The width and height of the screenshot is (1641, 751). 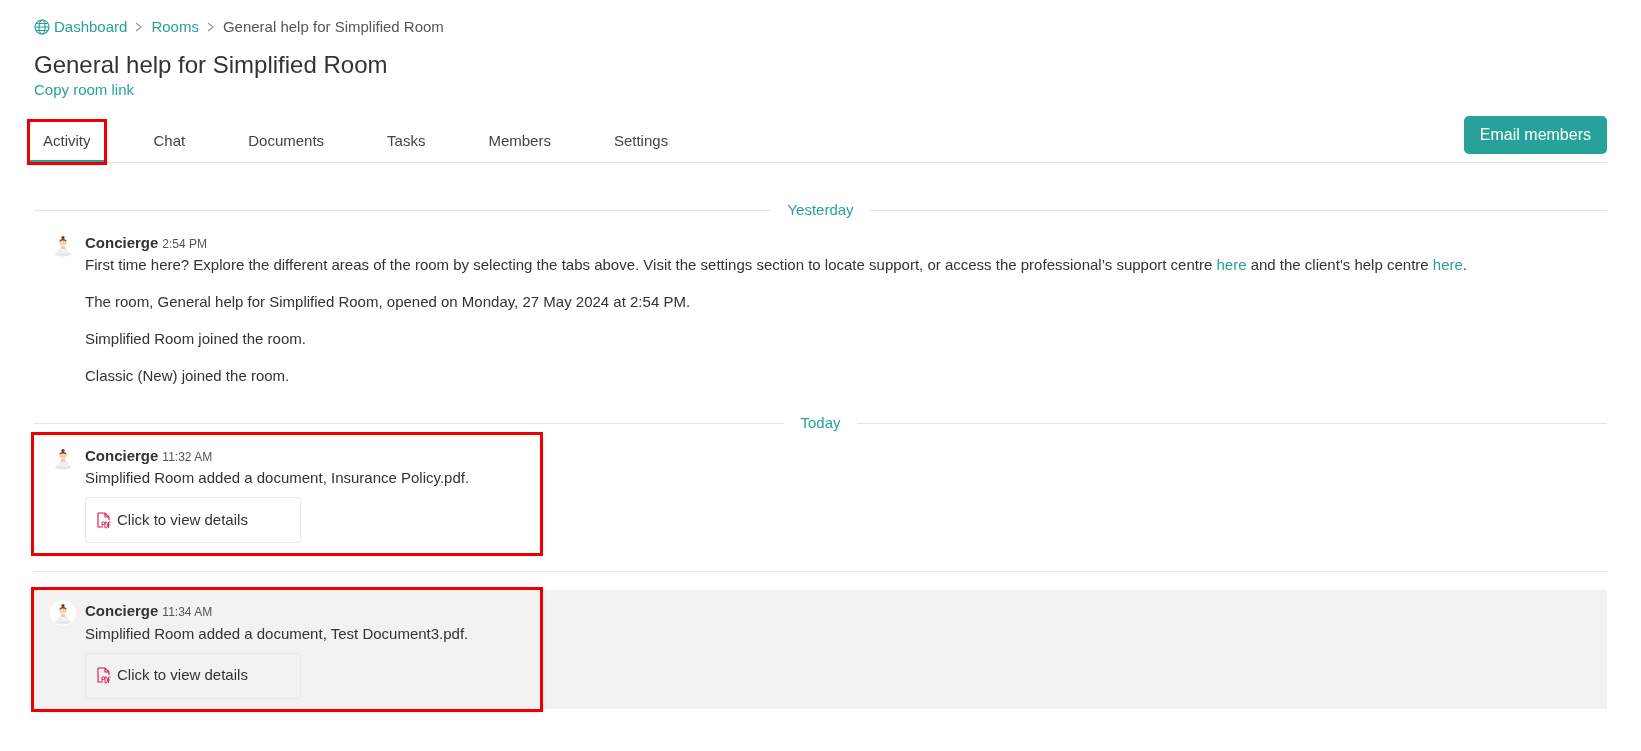 I want to click on timestamp: 2:54 PM, so click(x=185, y=244).